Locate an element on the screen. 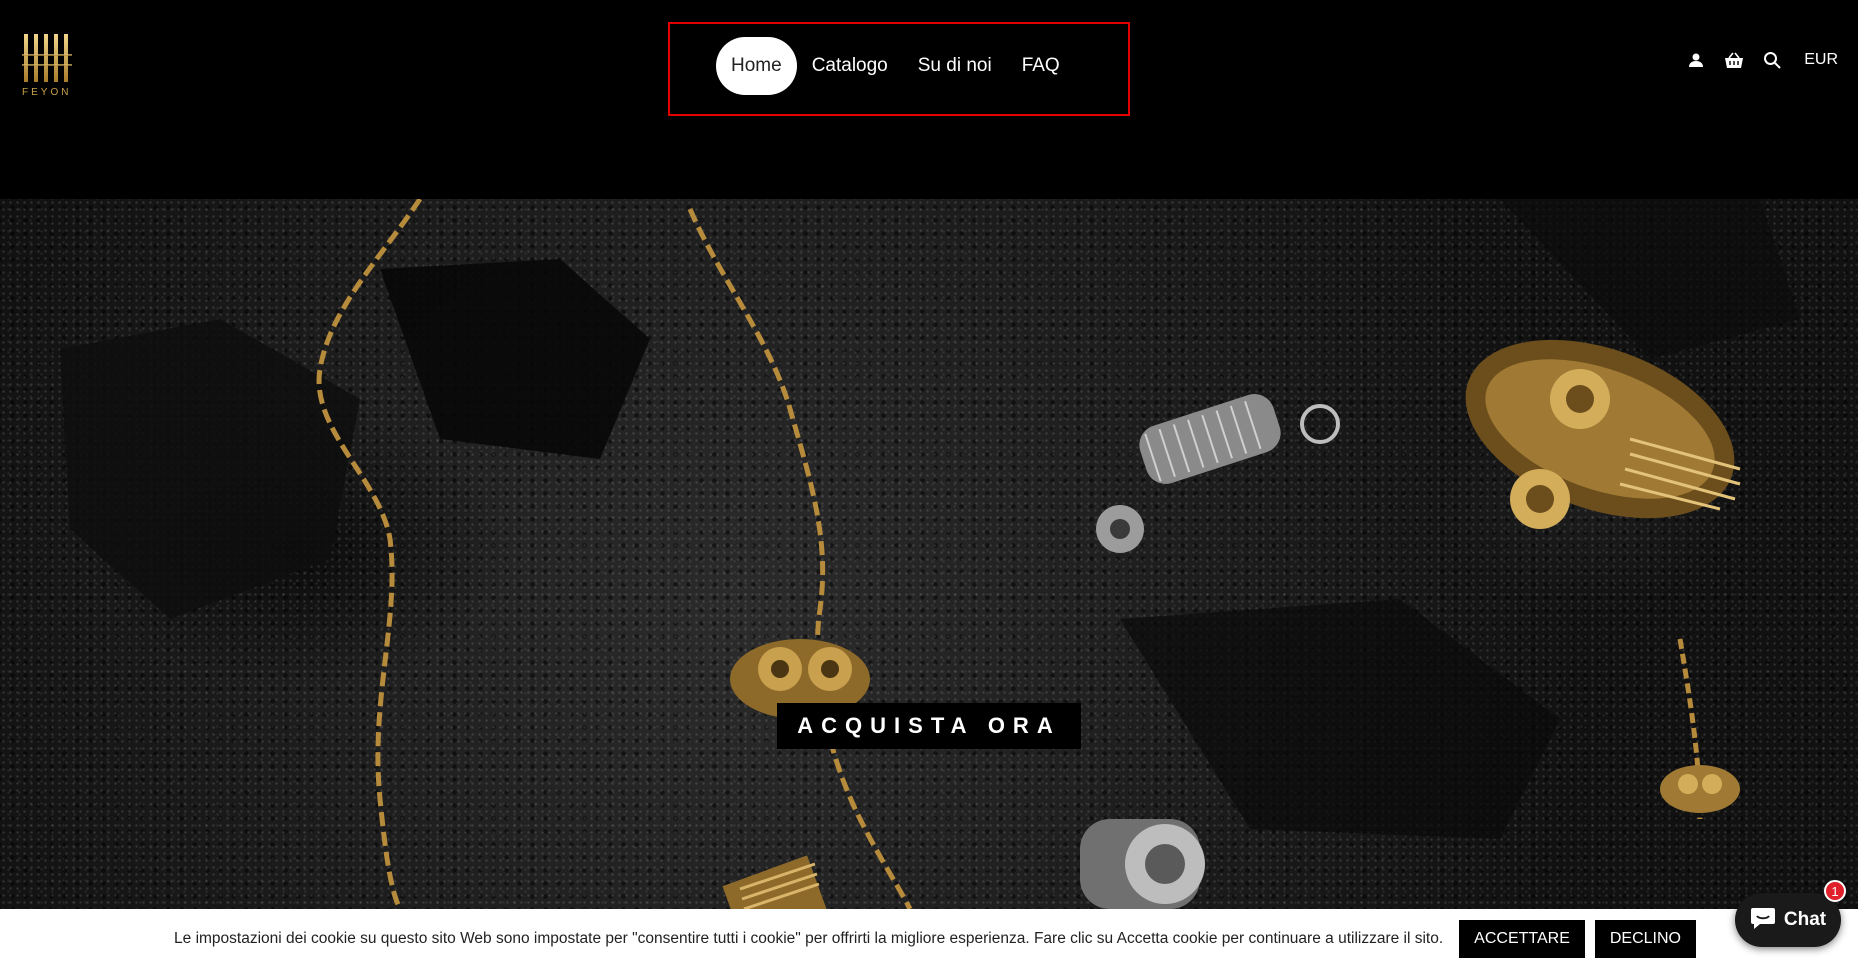 The image size is (1858, 969). cart-icon is located at coordinates (1734, 60).